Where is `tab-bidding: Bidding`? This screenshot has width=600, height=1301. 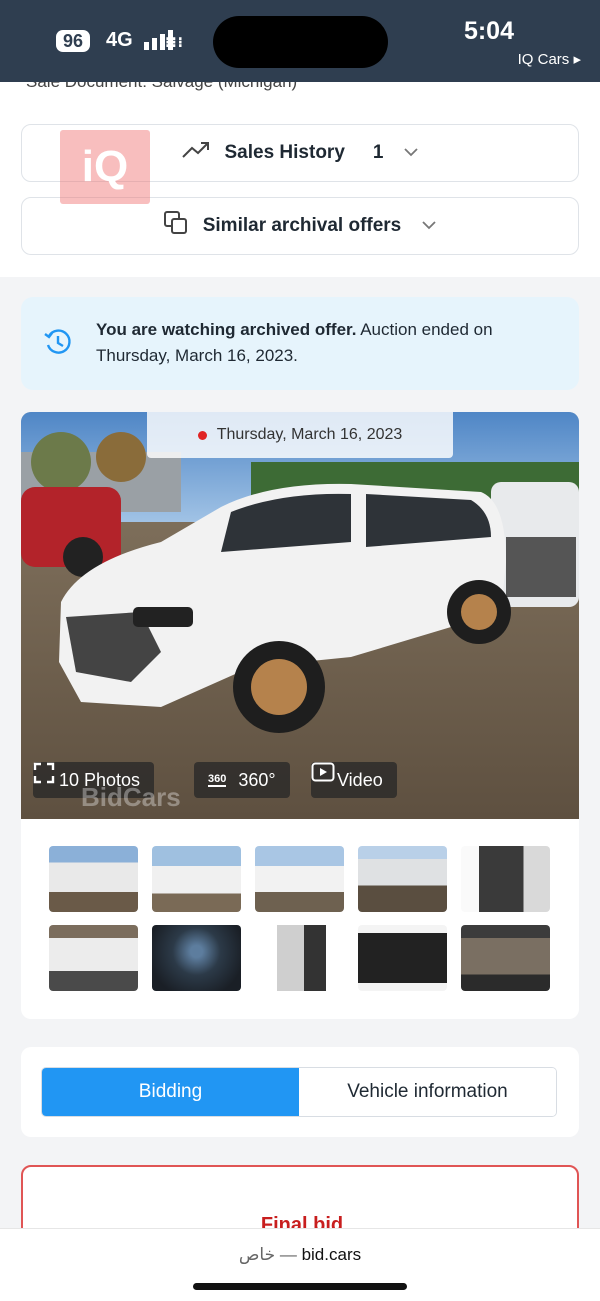
tab-bidding: Bidding is located at coordinates (170, 1092).